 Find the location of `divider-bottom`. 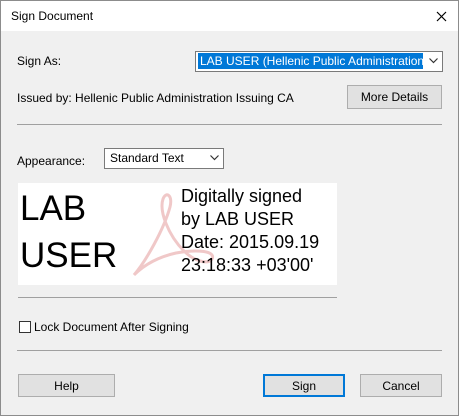

divider-bottom is located at coordinates (229, 350).